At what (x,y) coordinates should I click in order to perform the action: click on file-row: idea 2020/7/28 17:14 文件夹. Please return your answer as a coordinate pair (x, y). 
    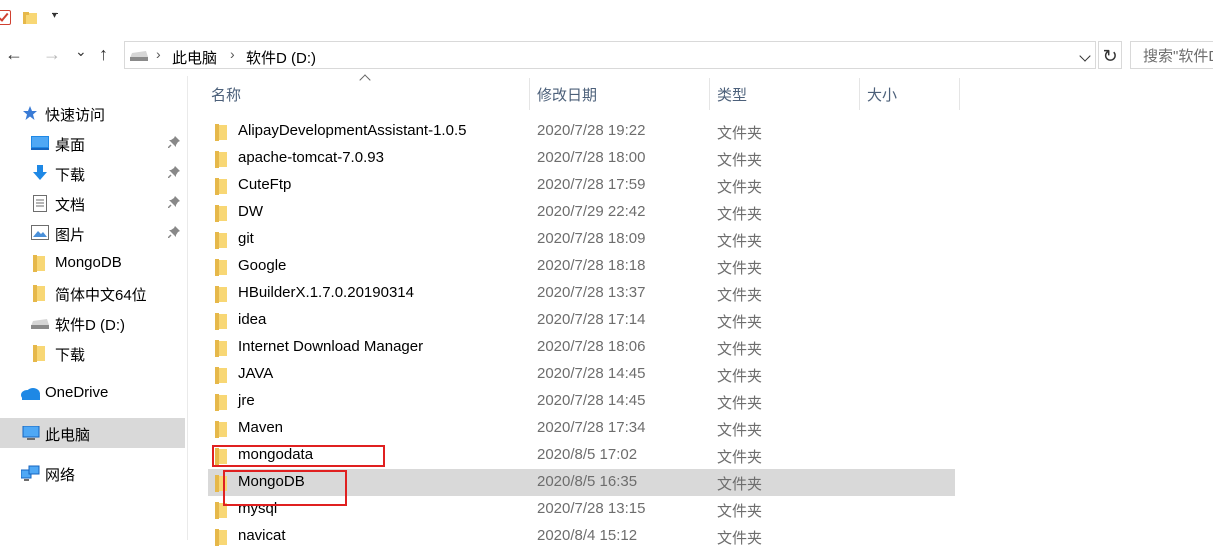
    Looking at the image, I should click on (581, 320).